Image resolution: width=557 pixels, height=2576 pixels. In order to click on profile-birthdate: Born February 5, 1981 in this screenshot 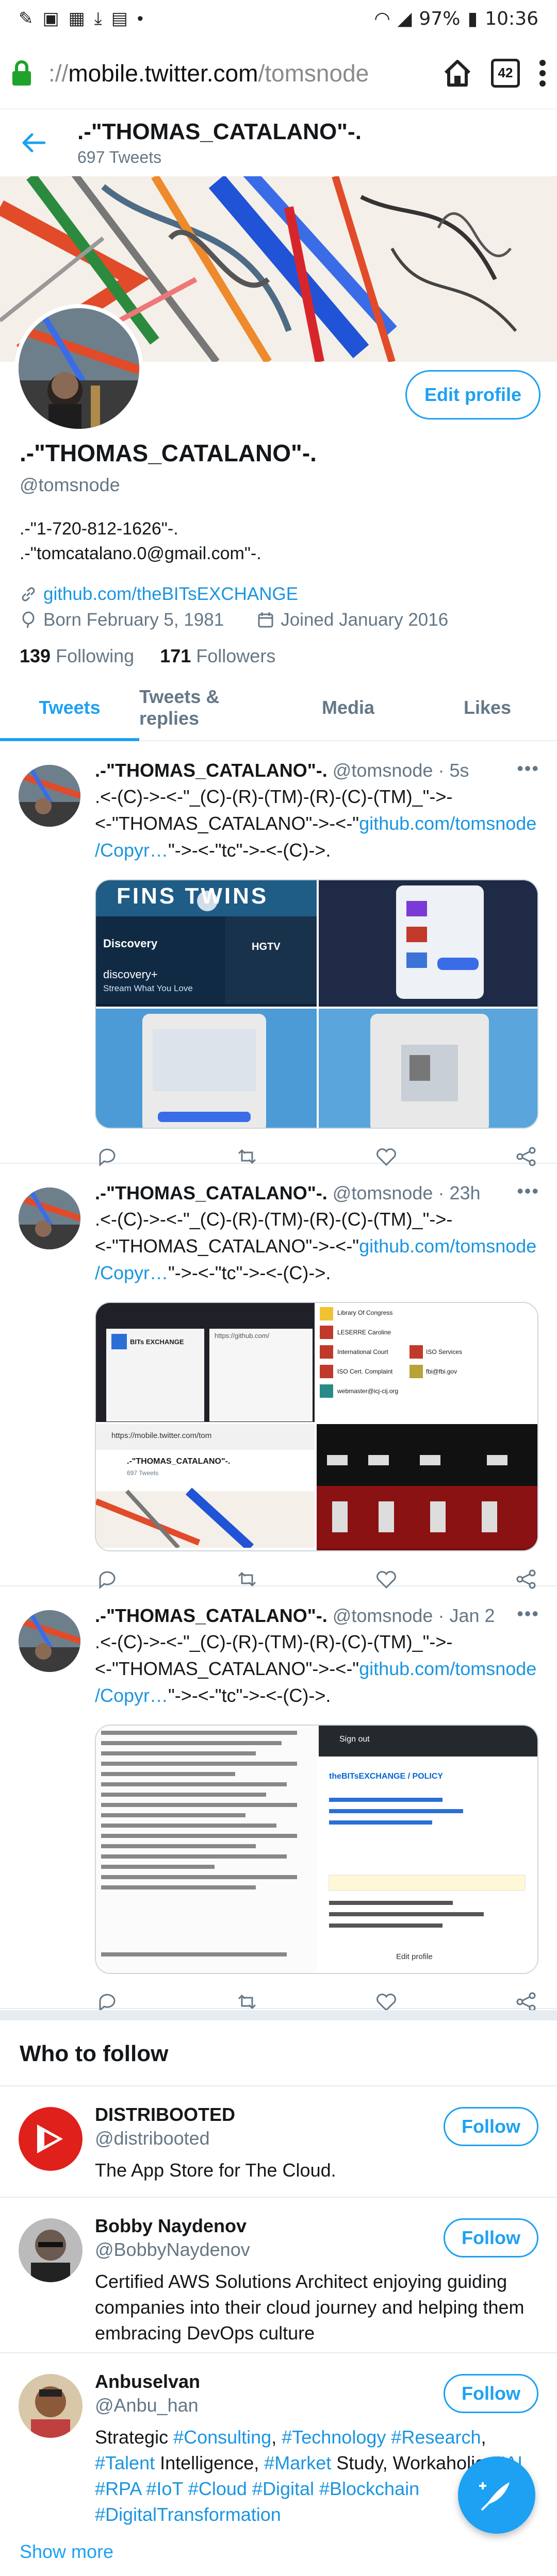, I will do `click(134, 620)`.